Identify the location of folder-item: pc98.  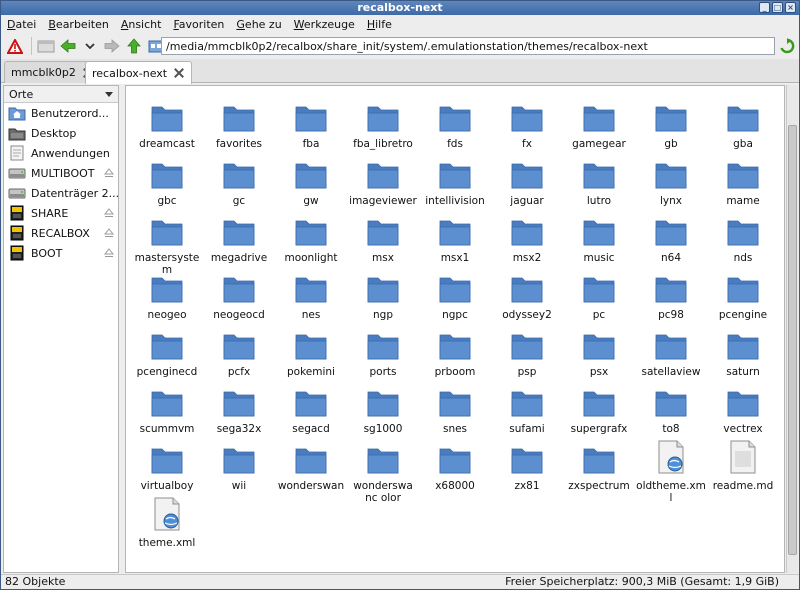
(671, 297).